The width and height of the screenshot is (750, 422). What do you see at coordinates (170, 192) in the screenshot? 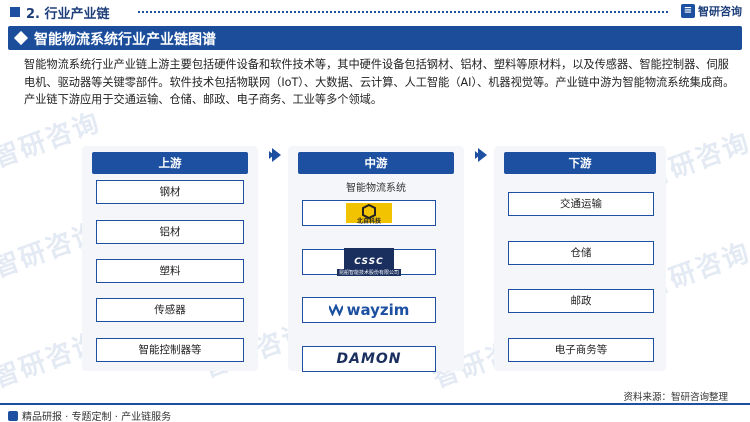
I see `upstream-item: 钢材` at bounding box center [170, 192].